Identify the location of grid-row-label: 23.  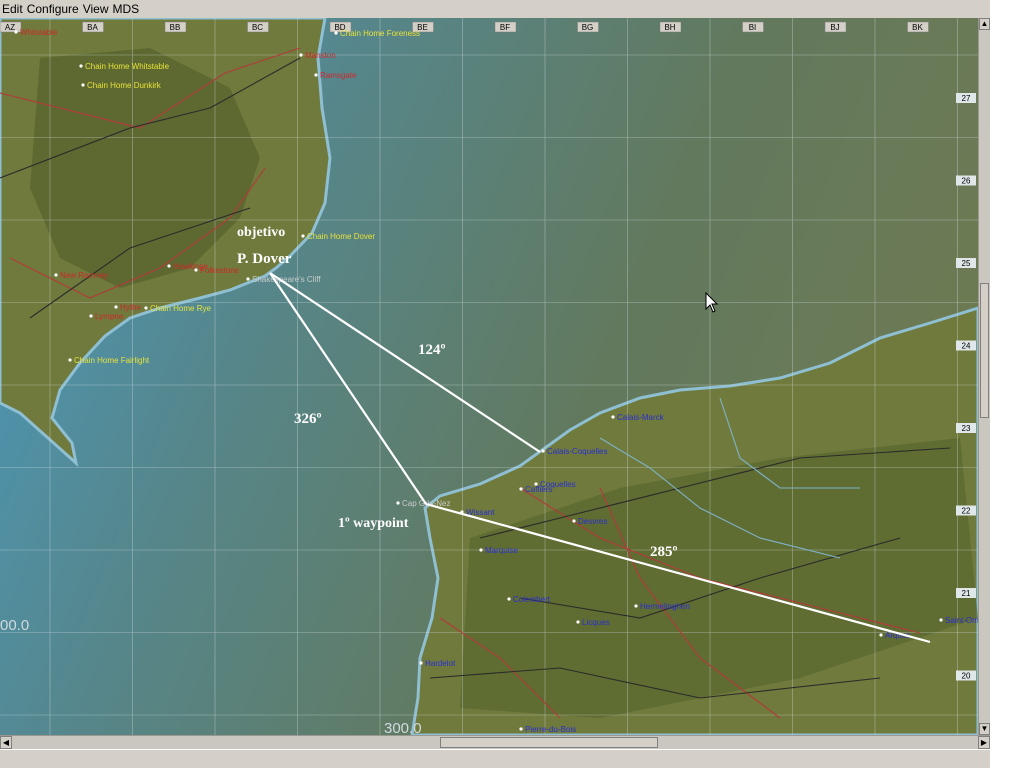
(966, 428).